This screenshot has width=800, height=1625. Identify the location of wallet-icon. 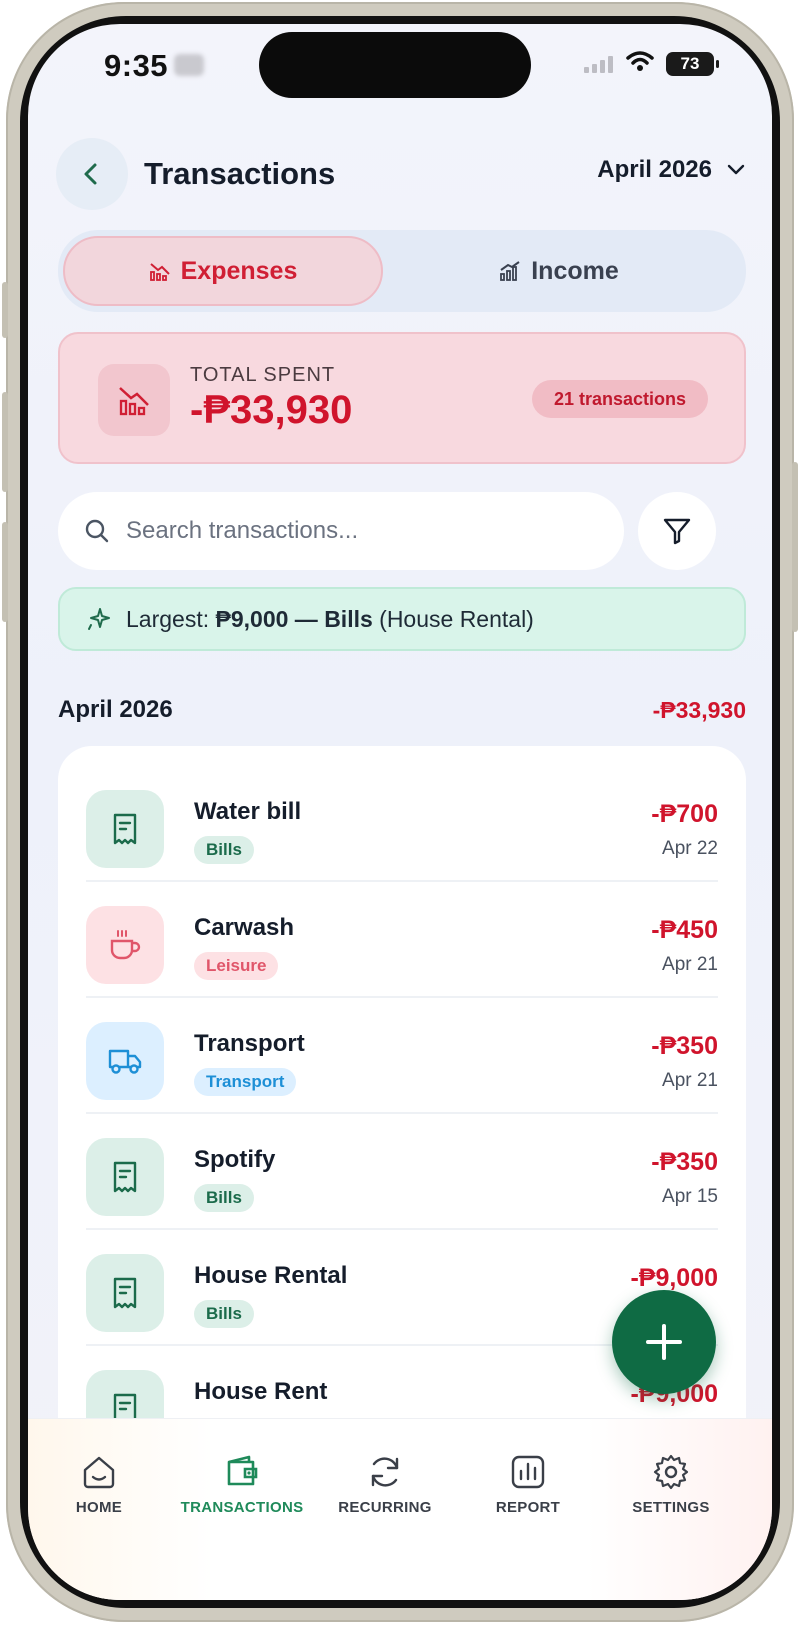
(242, 1470).